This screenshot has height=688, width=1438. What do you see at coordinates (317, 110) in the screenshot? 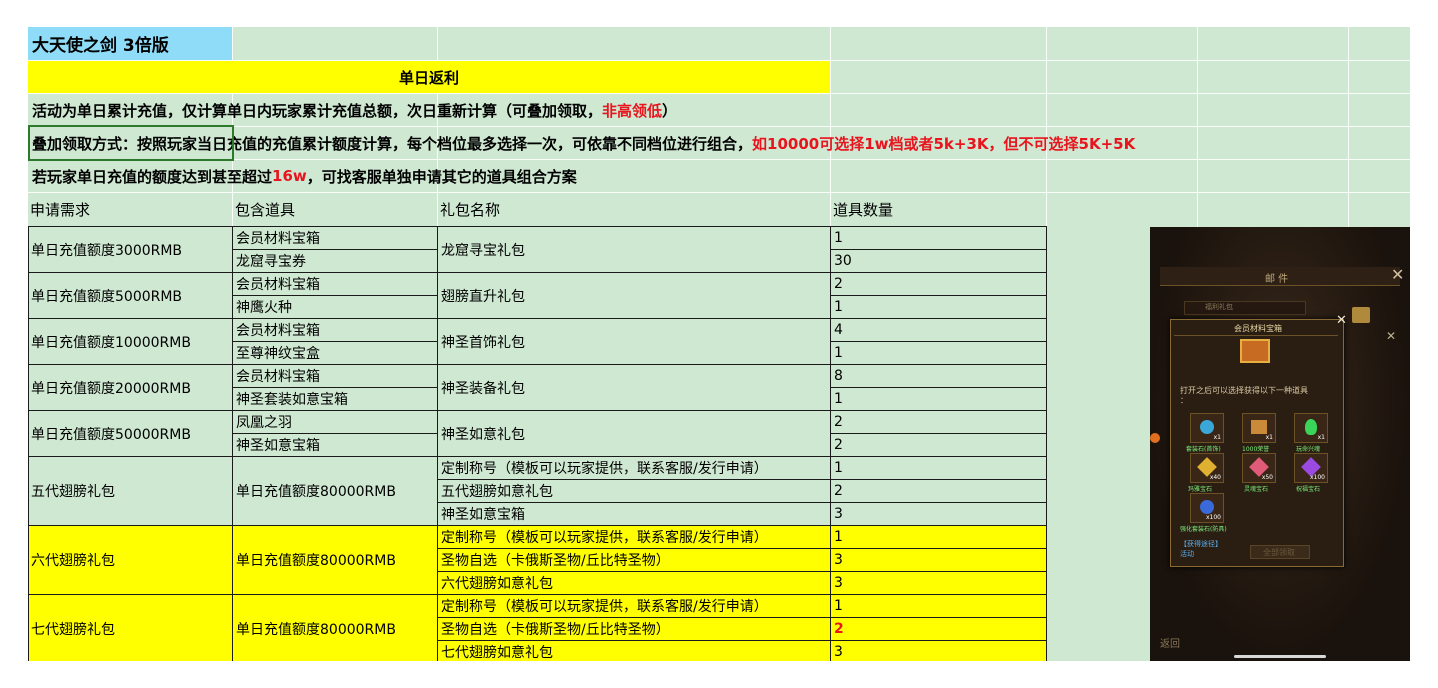
I see `rule-1-text: 活动为单日累计充值，仅计算单日内玩家累计充值总额，次日重新计算（可叠加领取，` at bounding box center [317, 110].